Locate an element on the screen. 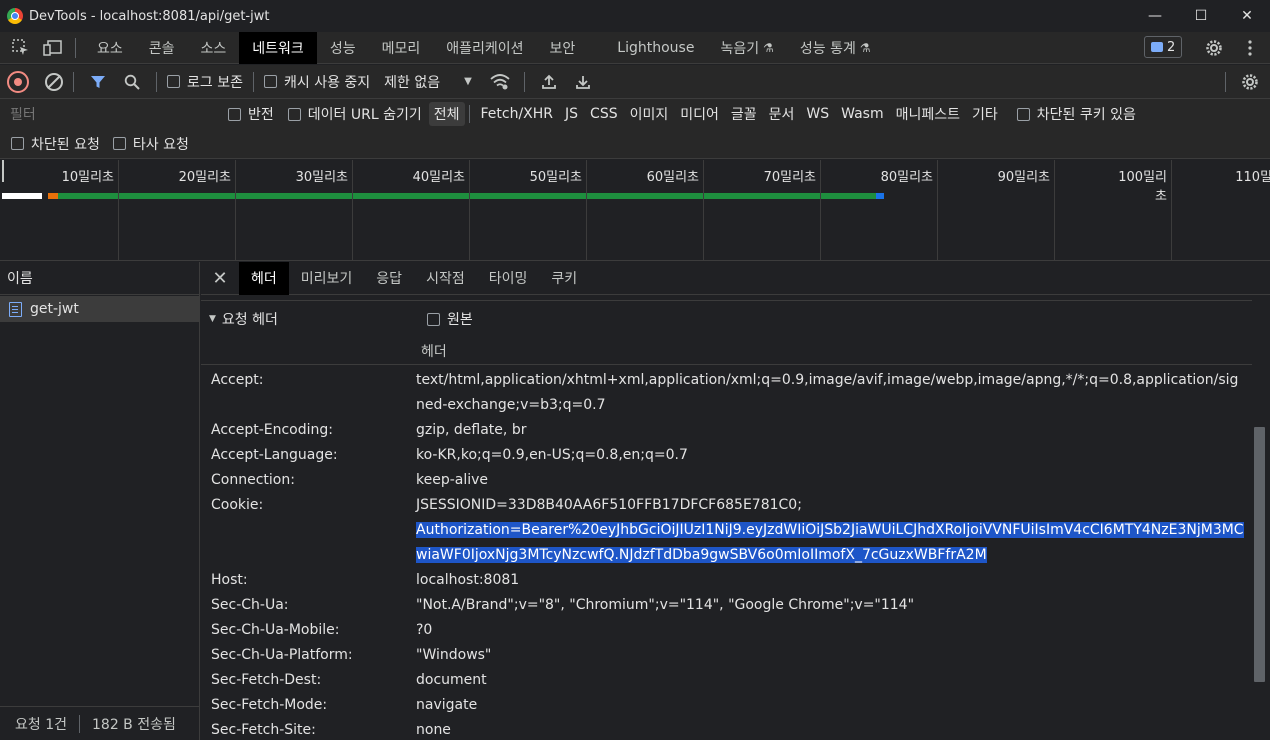 The image size is (1270, 740). header-name: Sec-Ch-Ua-Platform: is located at coordinates (282, 655).